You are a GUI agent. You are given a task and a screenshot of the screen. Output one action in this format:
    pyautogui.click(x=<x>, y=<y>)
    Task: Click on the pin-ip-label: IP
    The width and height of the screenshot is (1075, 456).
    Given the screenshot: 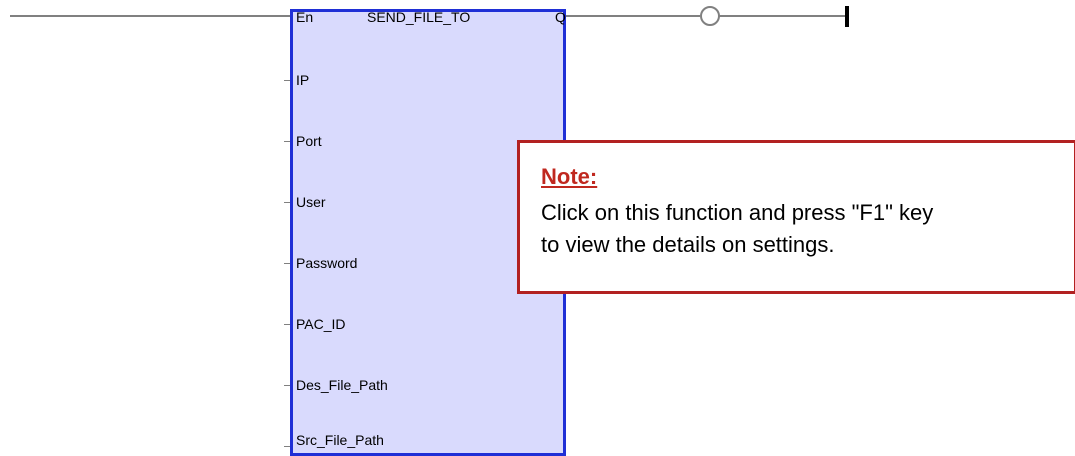 What is the action you would take?
    pyautogui.click(x=302, y=80)
    